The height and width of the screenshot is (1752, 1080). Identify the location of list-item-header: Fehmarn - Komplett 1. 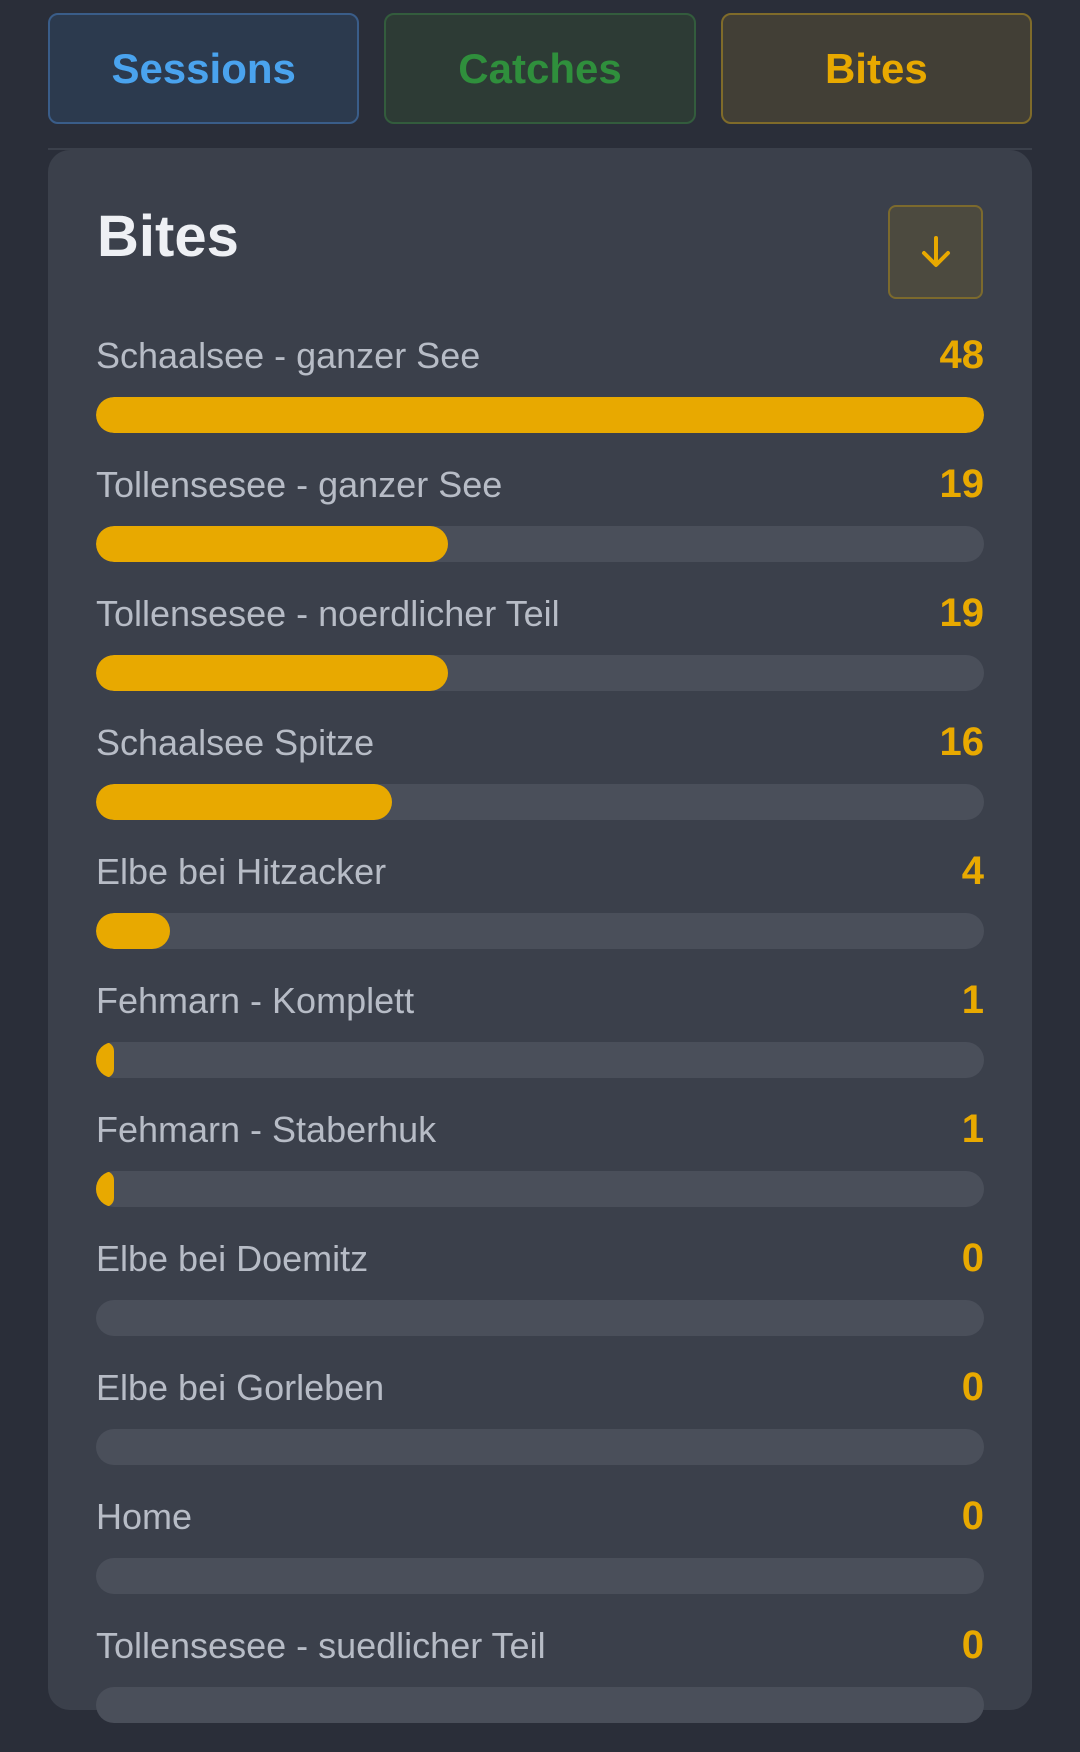
(540, 1000).